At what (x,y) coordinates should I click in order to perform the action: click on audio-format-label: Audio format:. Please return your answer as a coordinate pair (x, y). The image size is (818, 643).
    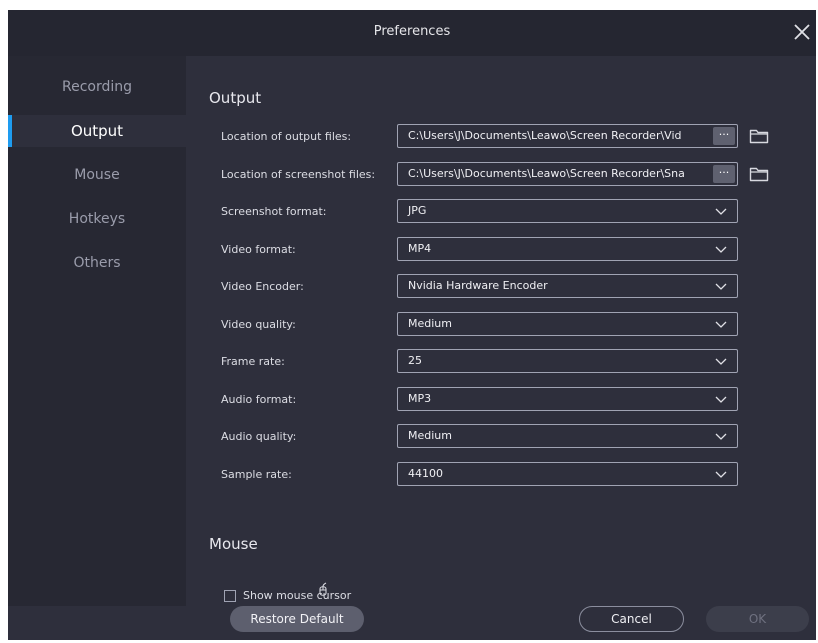
    Looking at the image, I should click on (259, 399).